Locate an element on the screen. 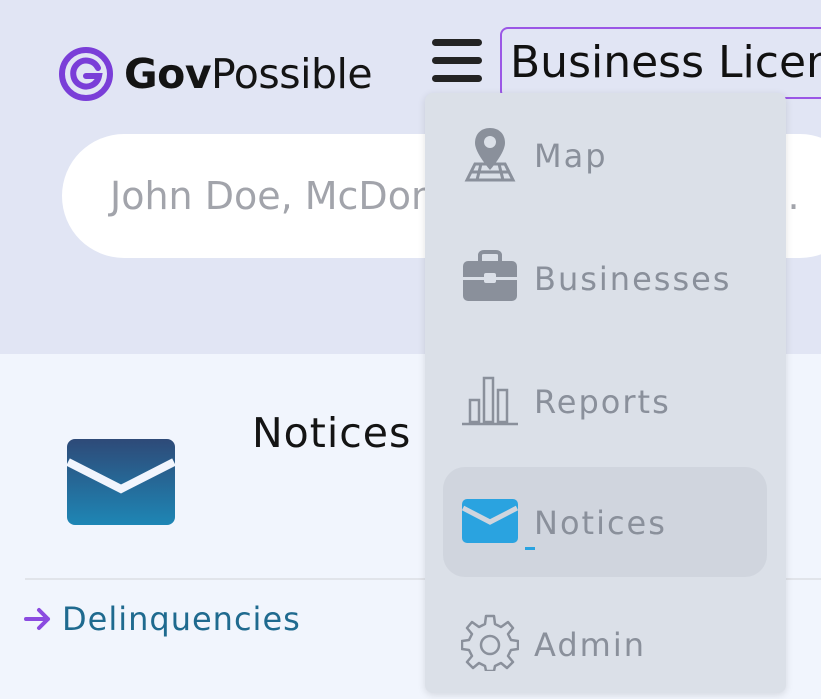 The width and height of the screenshot is (821, 699). module-select: Business Licensing is located at coordinates (660, 63).